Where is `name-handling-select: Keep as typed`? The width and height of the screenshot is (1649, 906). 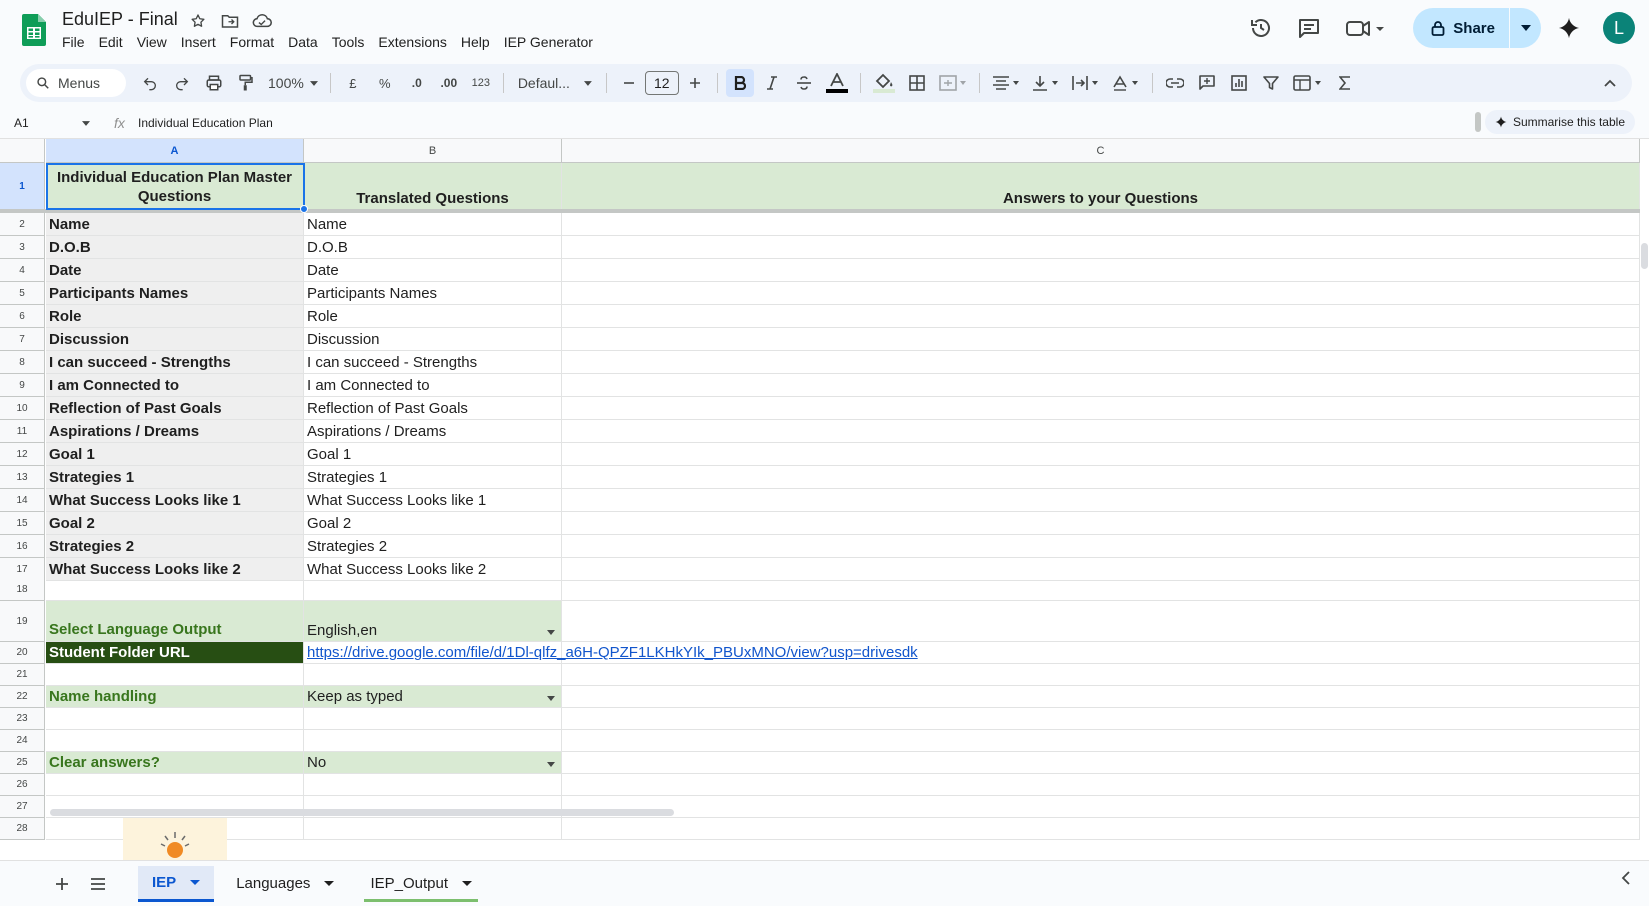
name-handling-select: Keep as typed is located at coordinates (433, 697).